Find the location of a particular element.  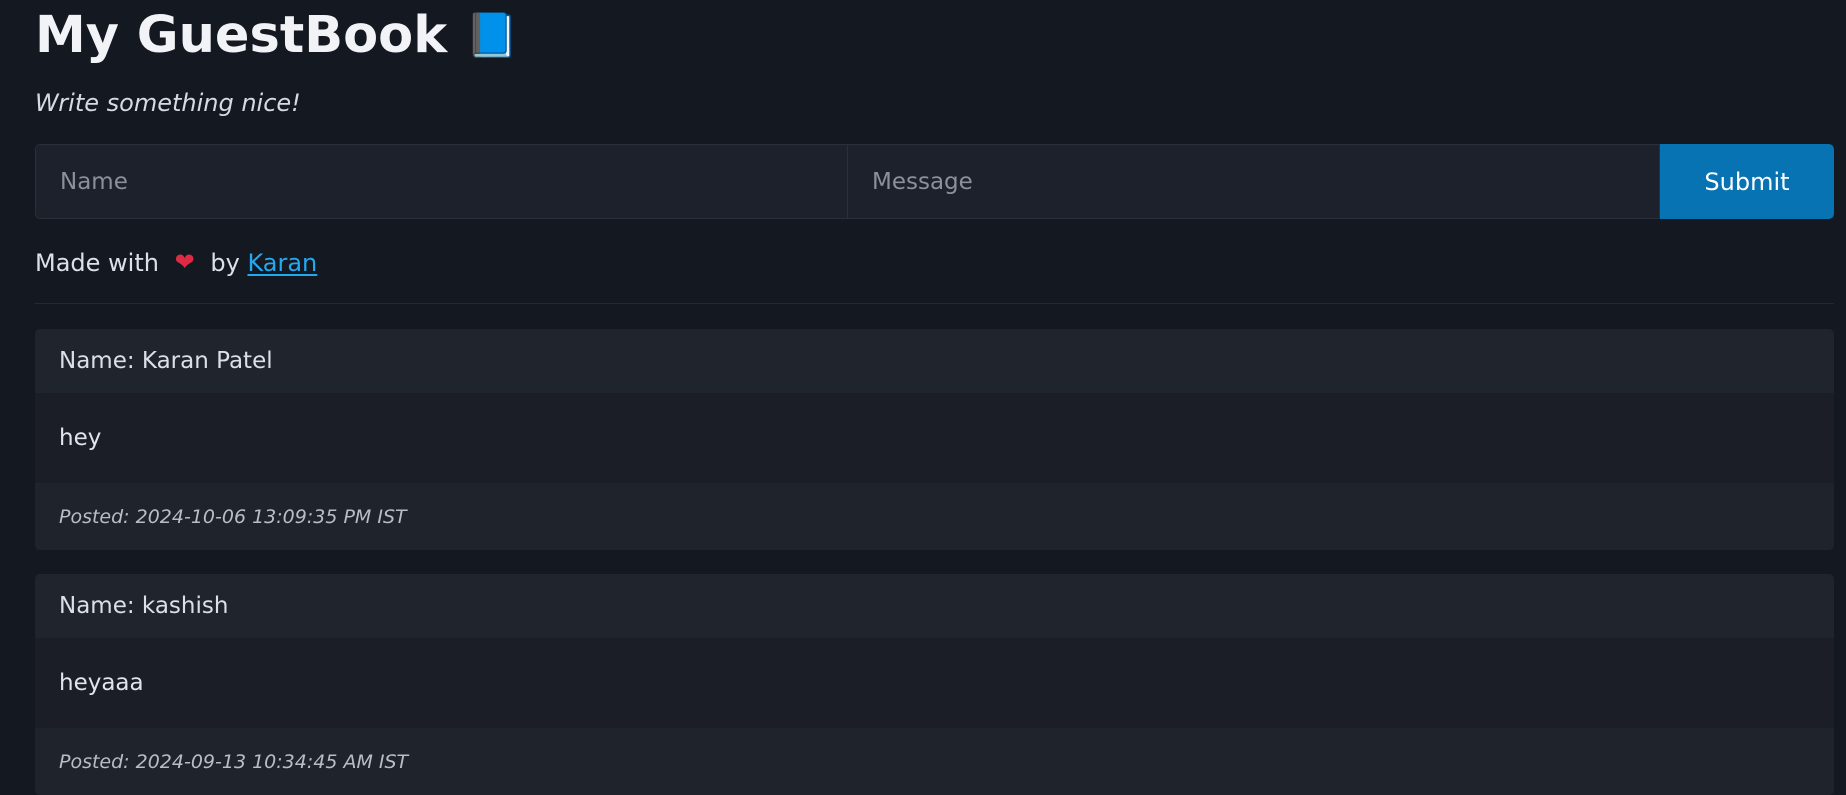

page-title: My GuestBook 📘 is located at coordinates (277, 36).